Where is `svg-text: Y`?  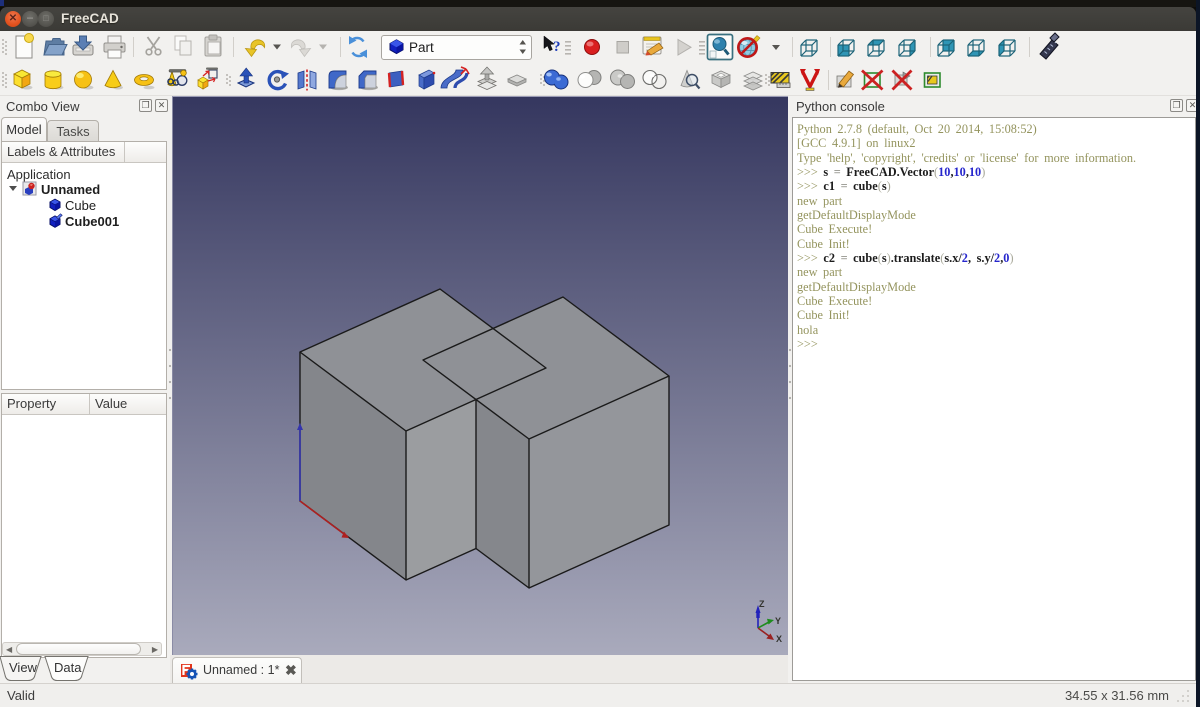
svg-text: Y is located at coordinates (778, 621).